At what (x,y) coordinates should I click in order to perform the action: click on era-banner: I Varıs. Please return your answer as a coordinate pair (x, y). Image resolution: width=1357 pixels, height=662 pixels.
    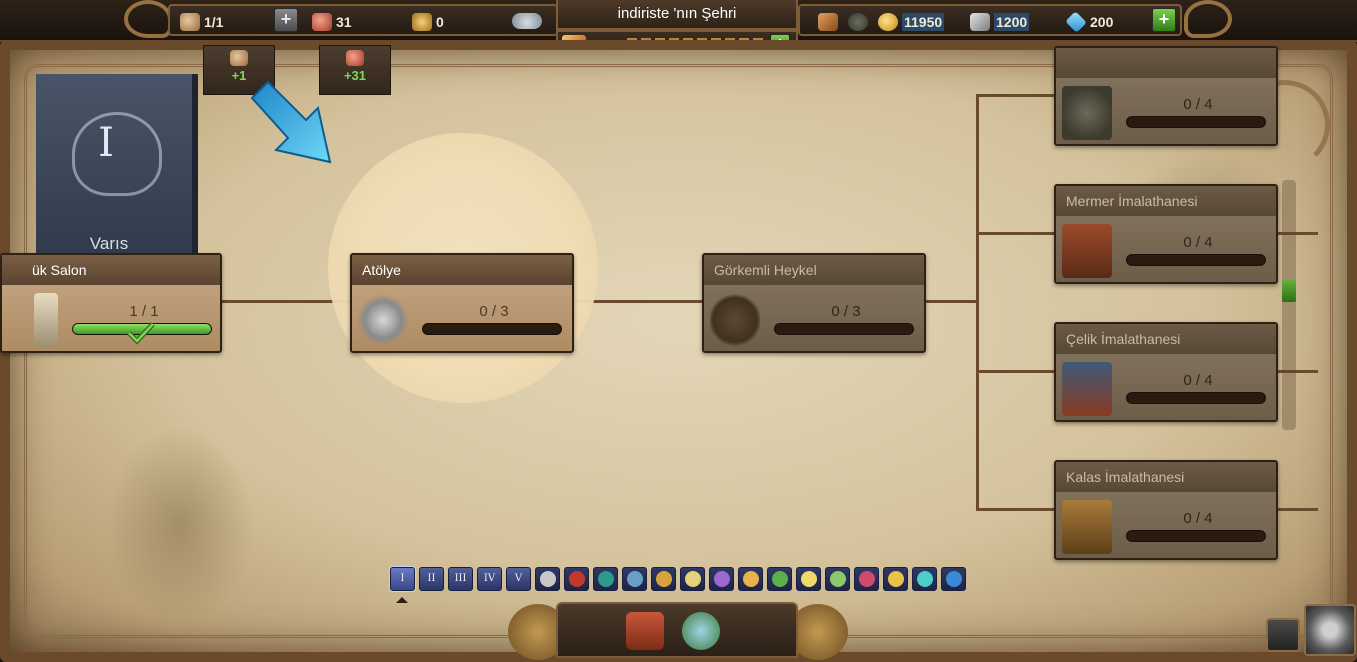
    Looking at the image, I should click on (117, 167).